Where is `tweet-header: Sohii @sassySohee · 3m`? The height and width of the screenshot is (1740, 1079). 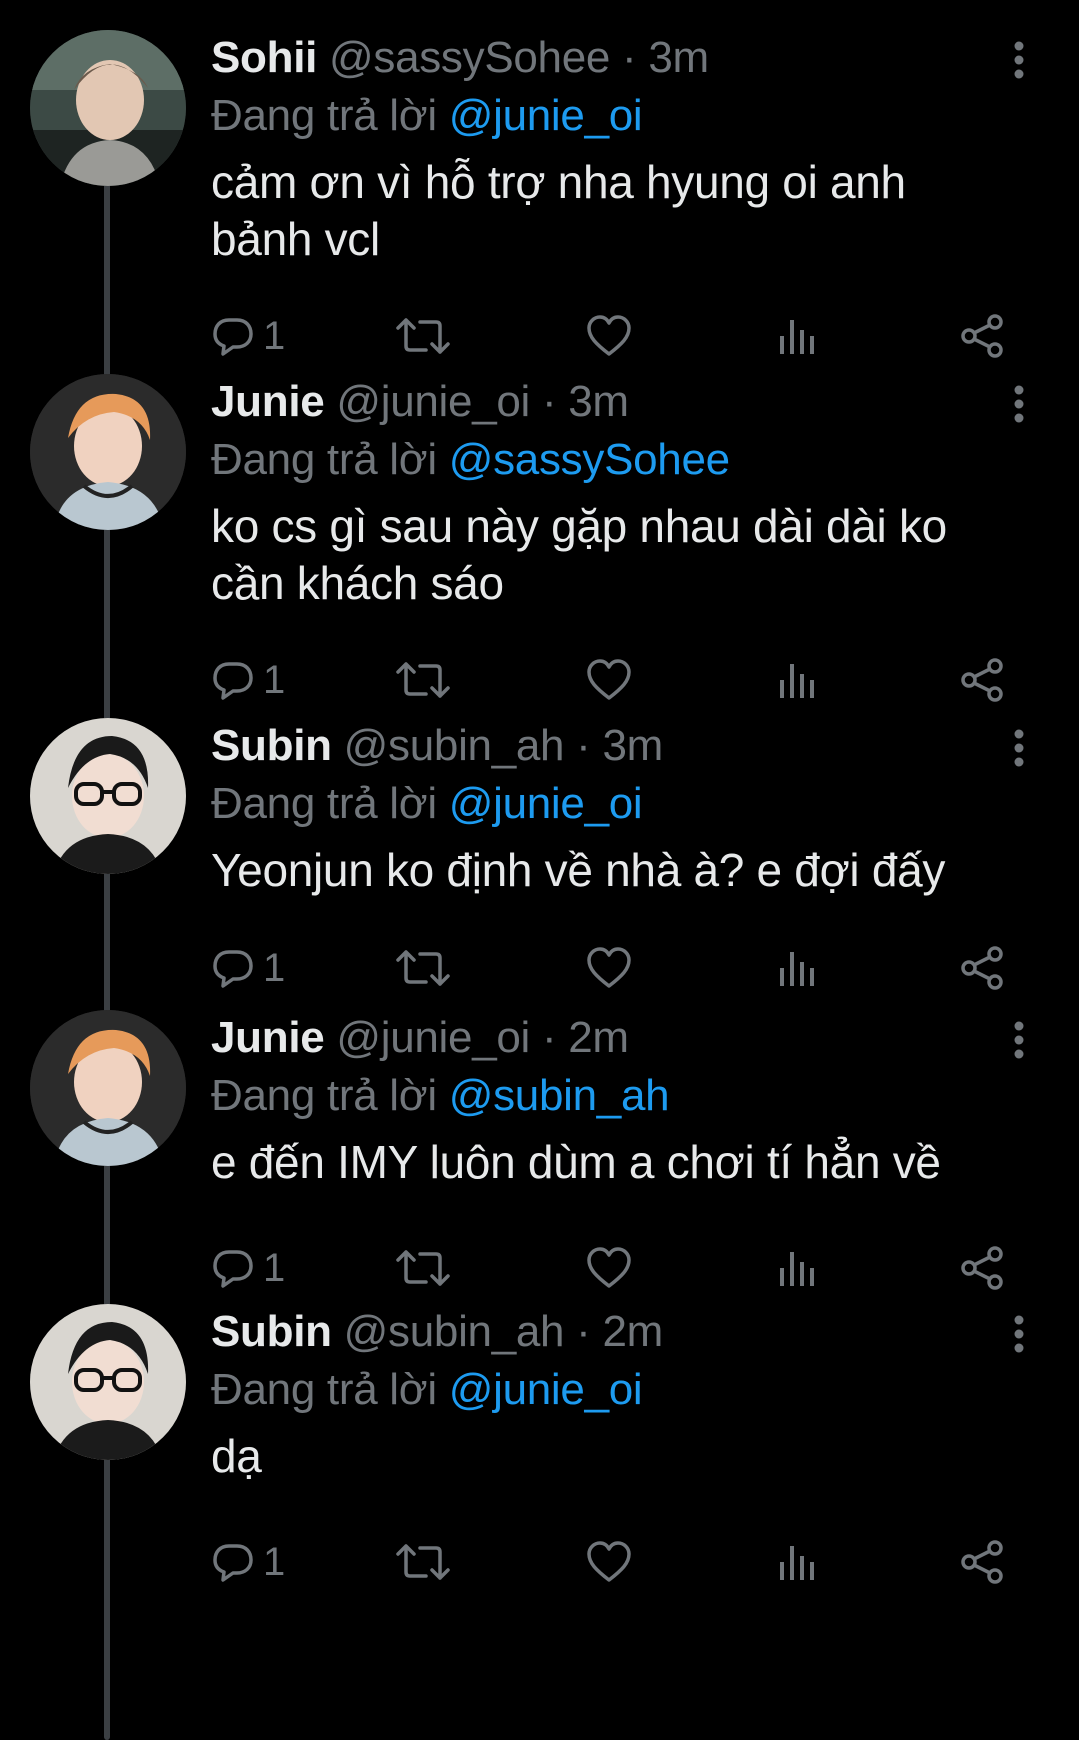
tweet-header: Sohii @sassySohee · 3m is located at coordinates (611, 58).